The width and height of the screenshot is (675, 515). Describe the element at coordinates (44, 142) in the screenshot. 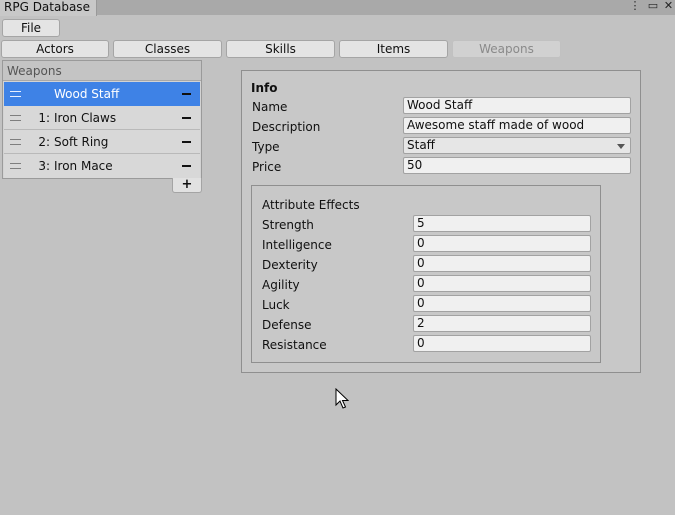

I see `list-item-index: 2:` at that location.